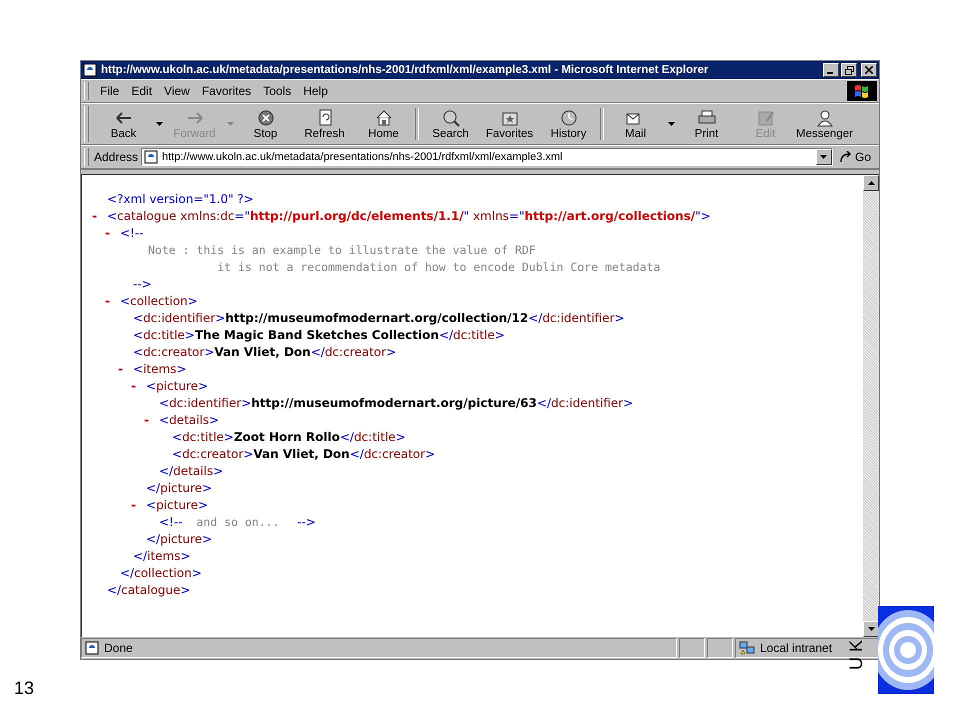 Image resolution: width=960 pixels, height=720 pixels. I want to click on window-title: http://www.ukoln.ac.uk/metadata/presentations/nhs-2001/rdfxml/xml/example3.xml - Microsoft Internet Explorer, so click(405, 70).